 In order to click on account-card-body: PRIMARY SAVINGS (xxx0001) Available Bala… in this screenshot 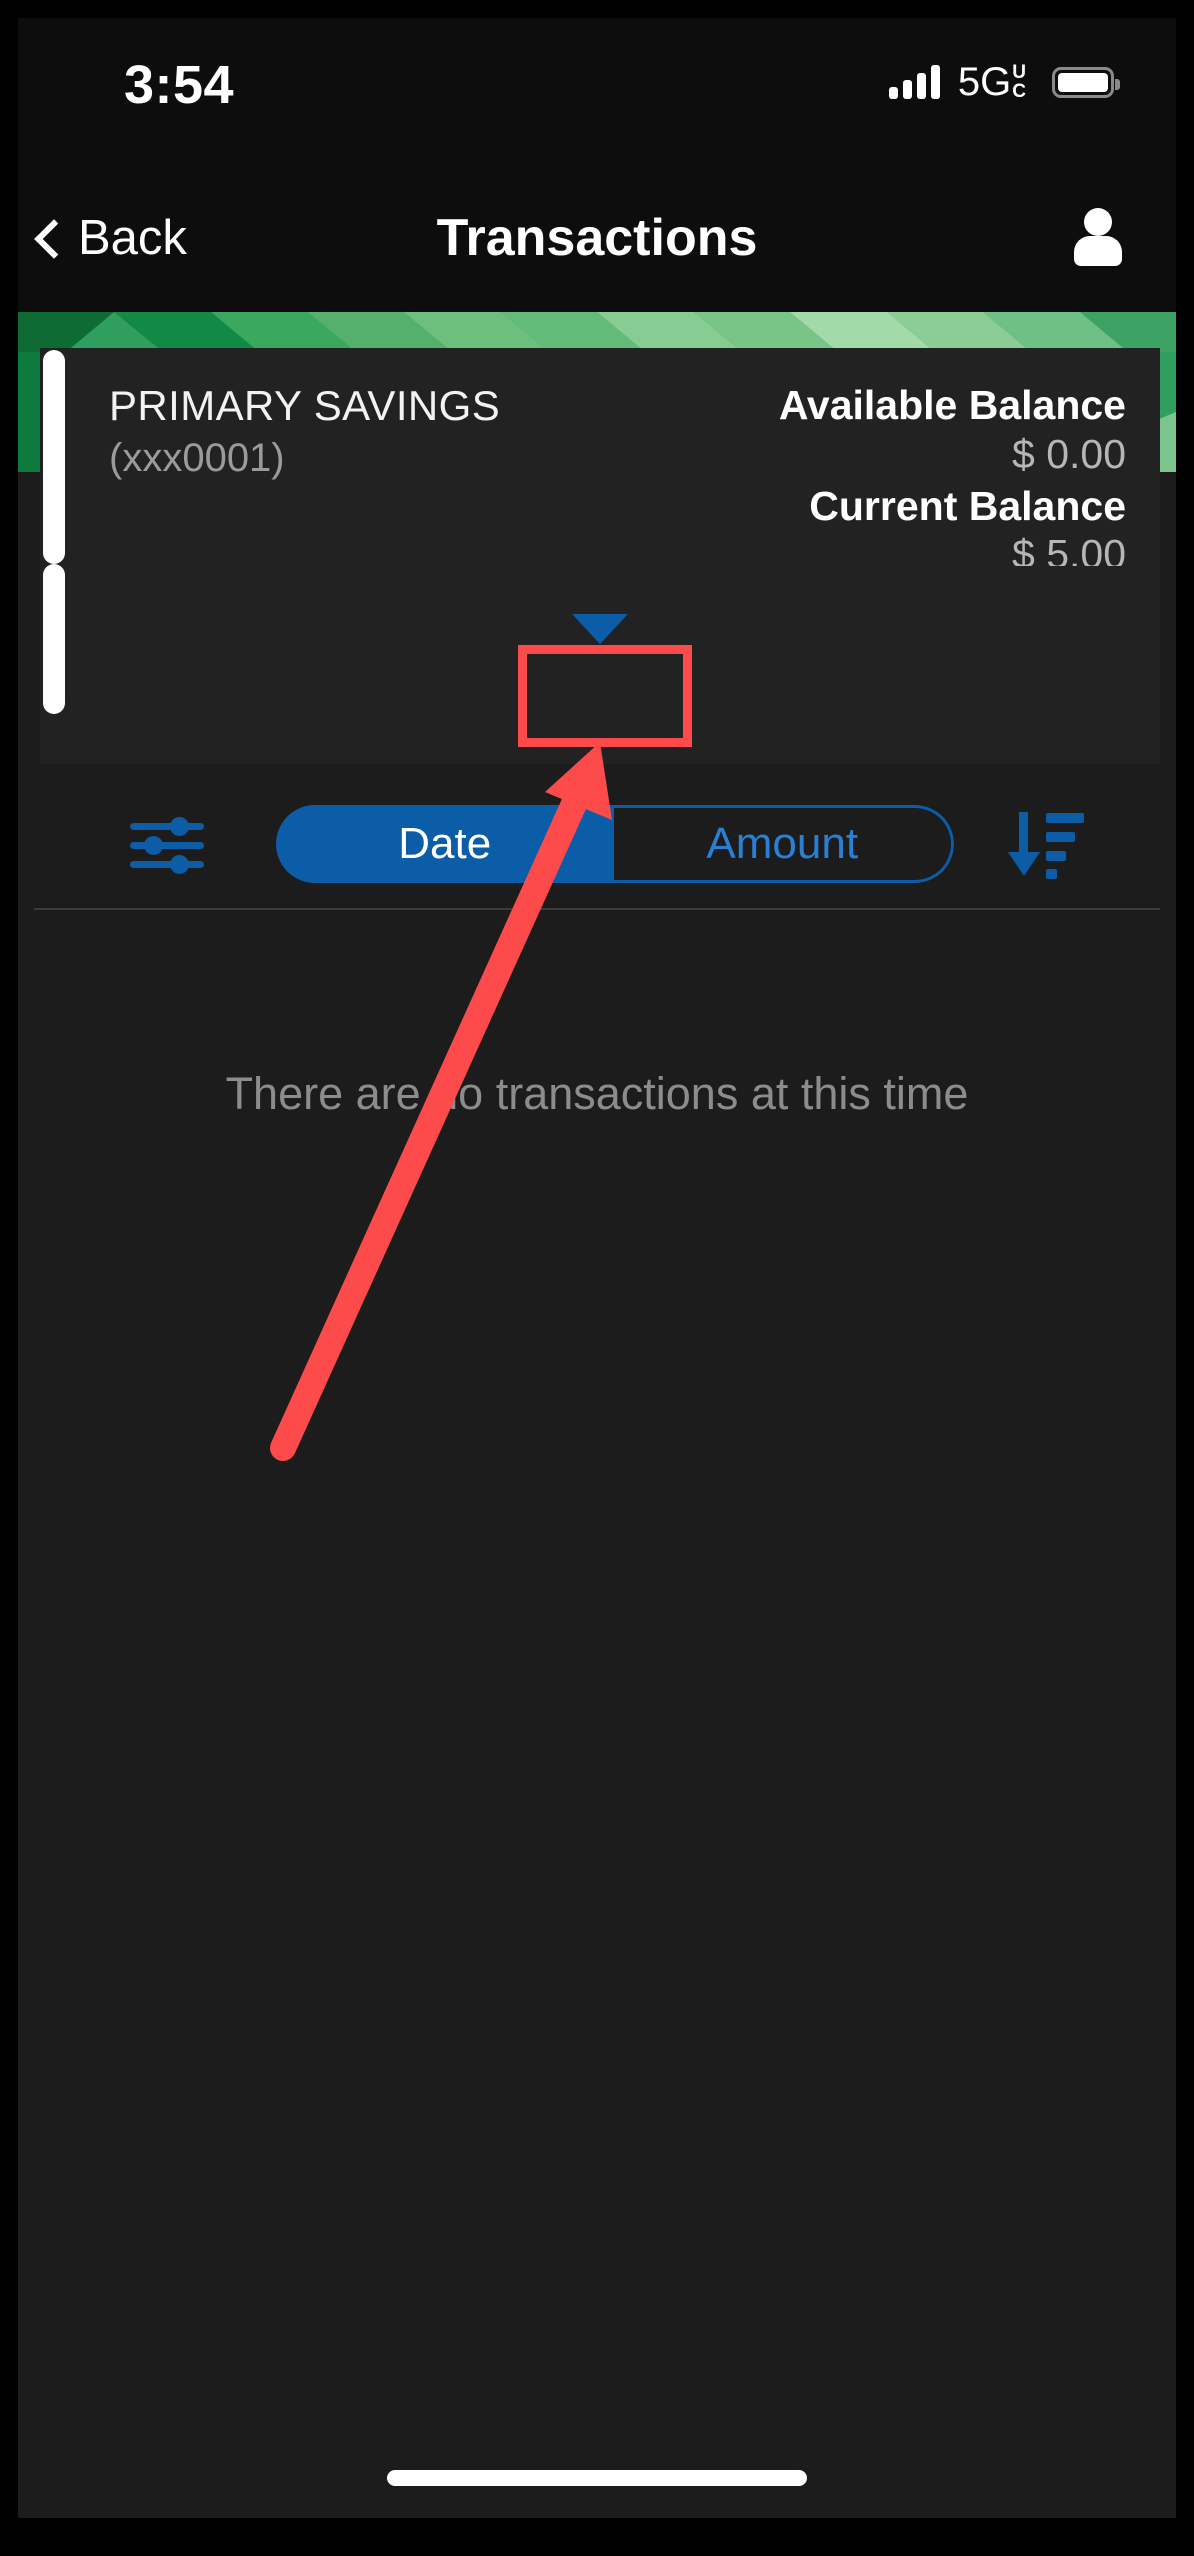, I will do `click(612, 462)`.